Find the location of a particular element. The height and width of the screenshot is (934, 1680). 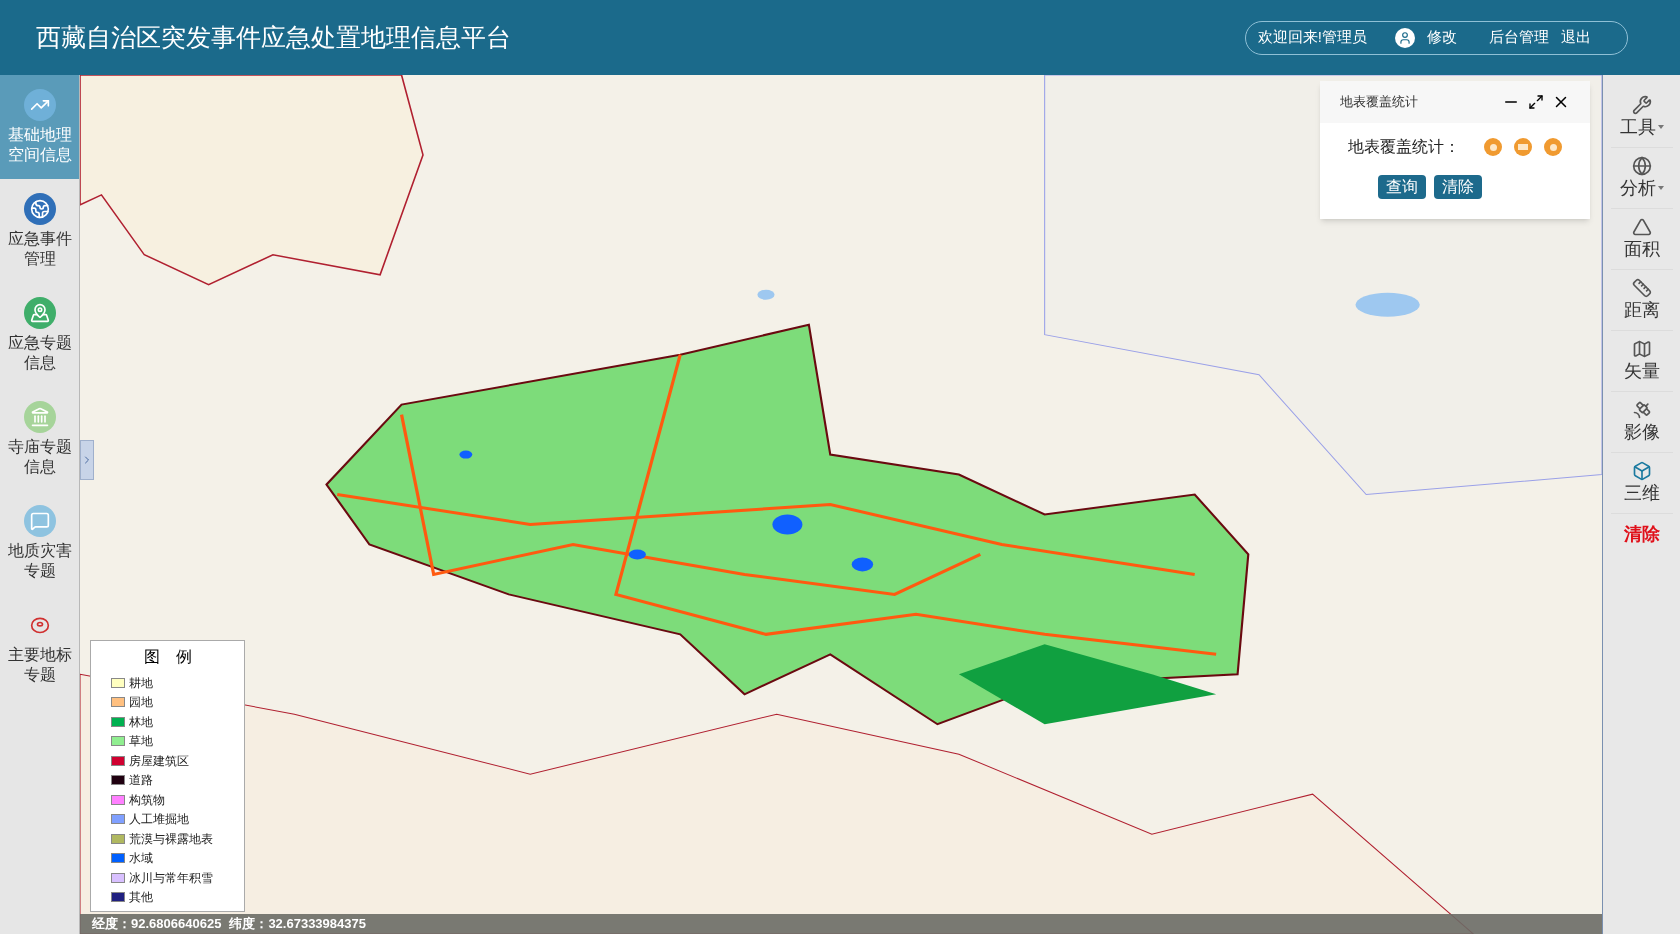

legend-label: 林地 is located at coordinates (141, 722).